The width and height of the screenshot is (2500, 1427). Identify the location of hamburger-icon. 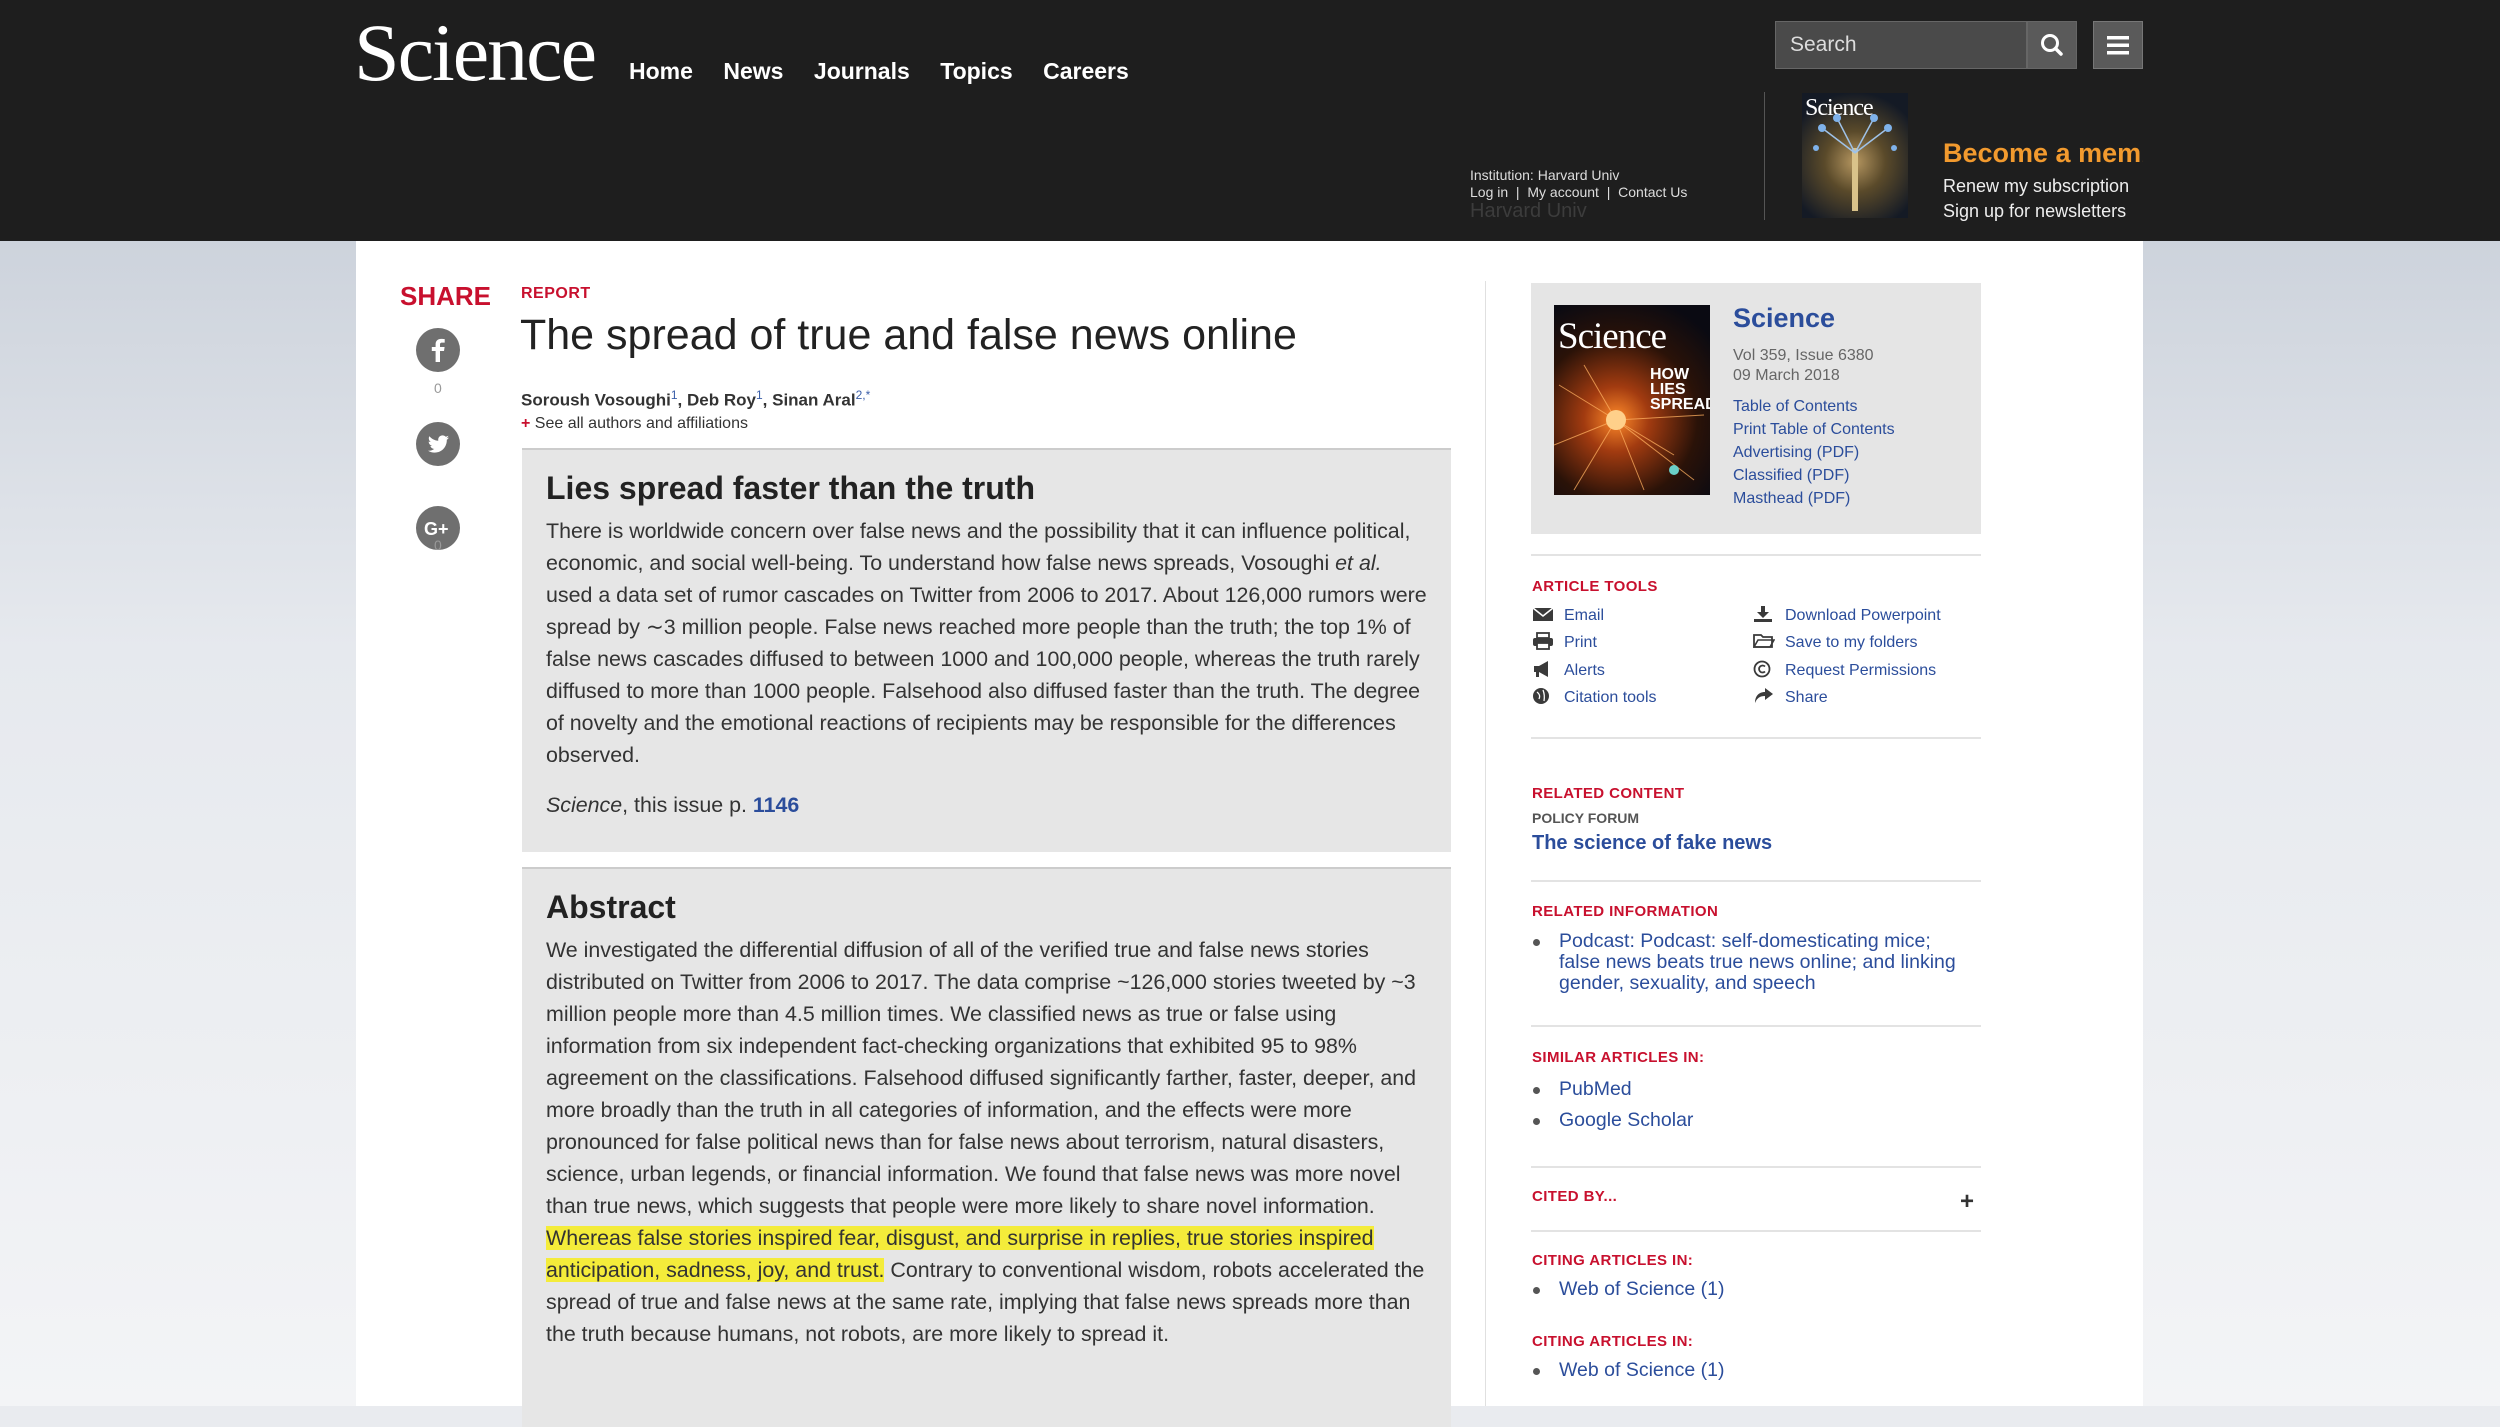
(2118, 45).